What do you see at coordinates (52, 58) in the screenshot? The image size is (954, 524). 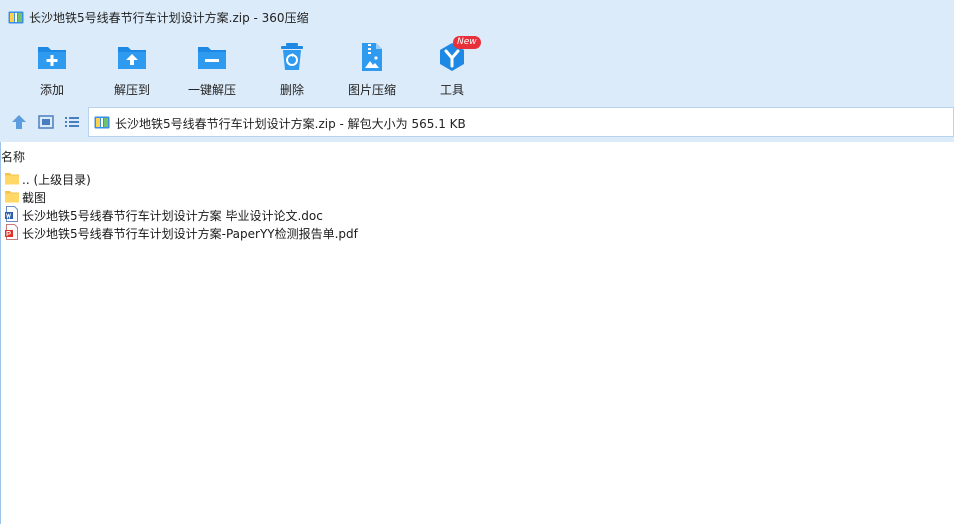 I see `add-folder-icon` at bounding box center [52, 58].